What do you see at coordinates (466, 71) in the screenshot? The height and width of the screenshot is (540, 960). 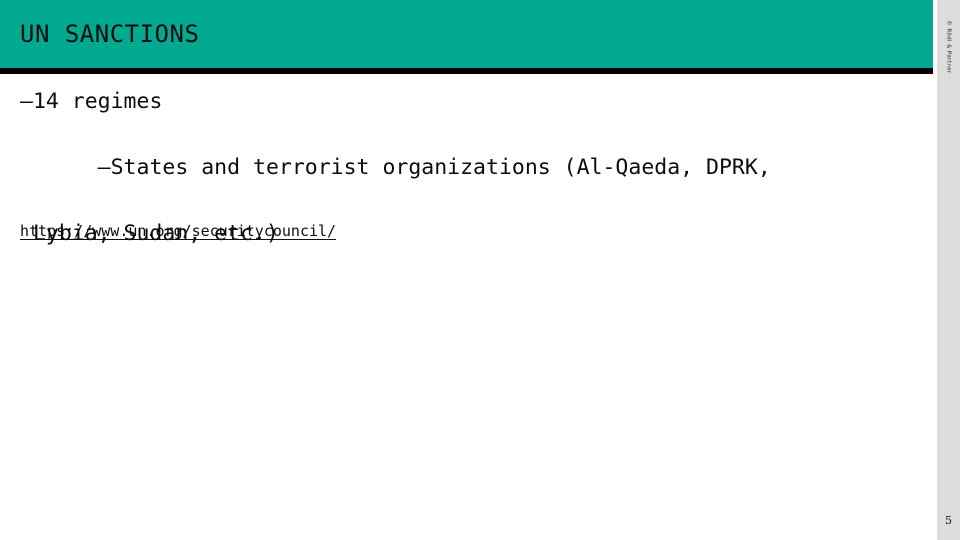 I see `header-divider-rule` at bounding box center [466, 71].